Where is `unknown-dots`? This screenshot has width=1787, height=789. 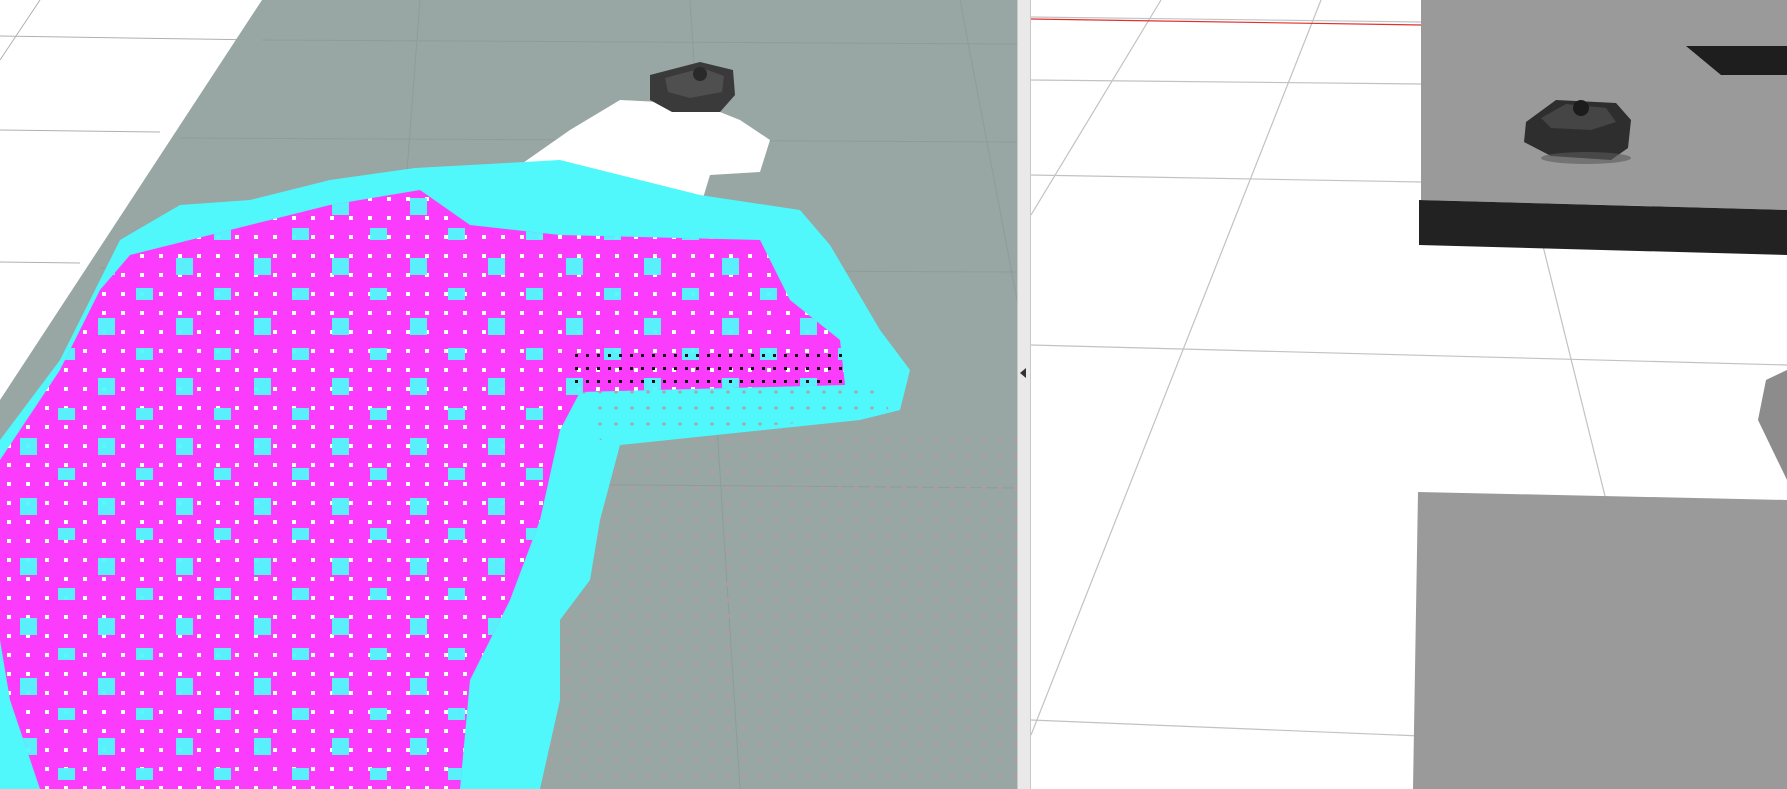 unknown-dots is located at coordinates (778, 609).